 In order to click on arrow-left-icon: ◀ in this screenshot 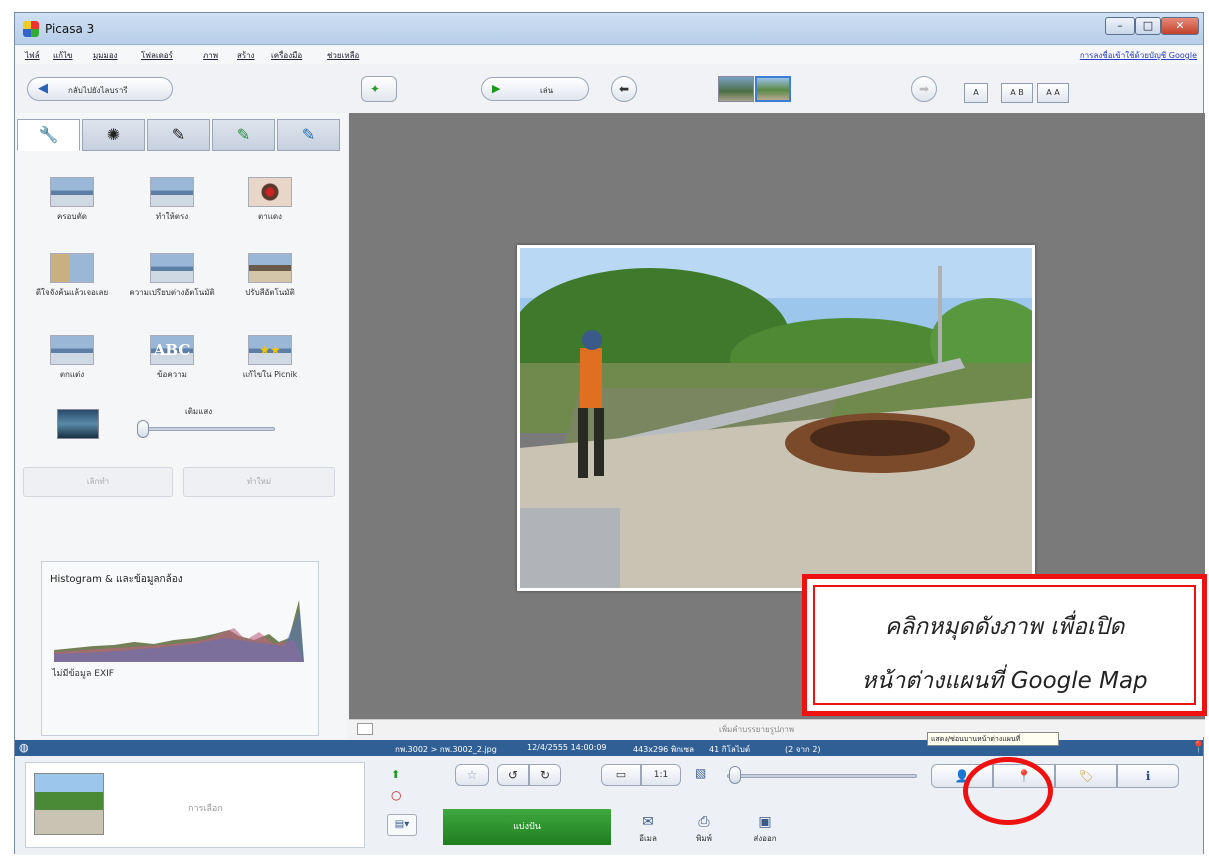, I will do `click(43, 88)`.